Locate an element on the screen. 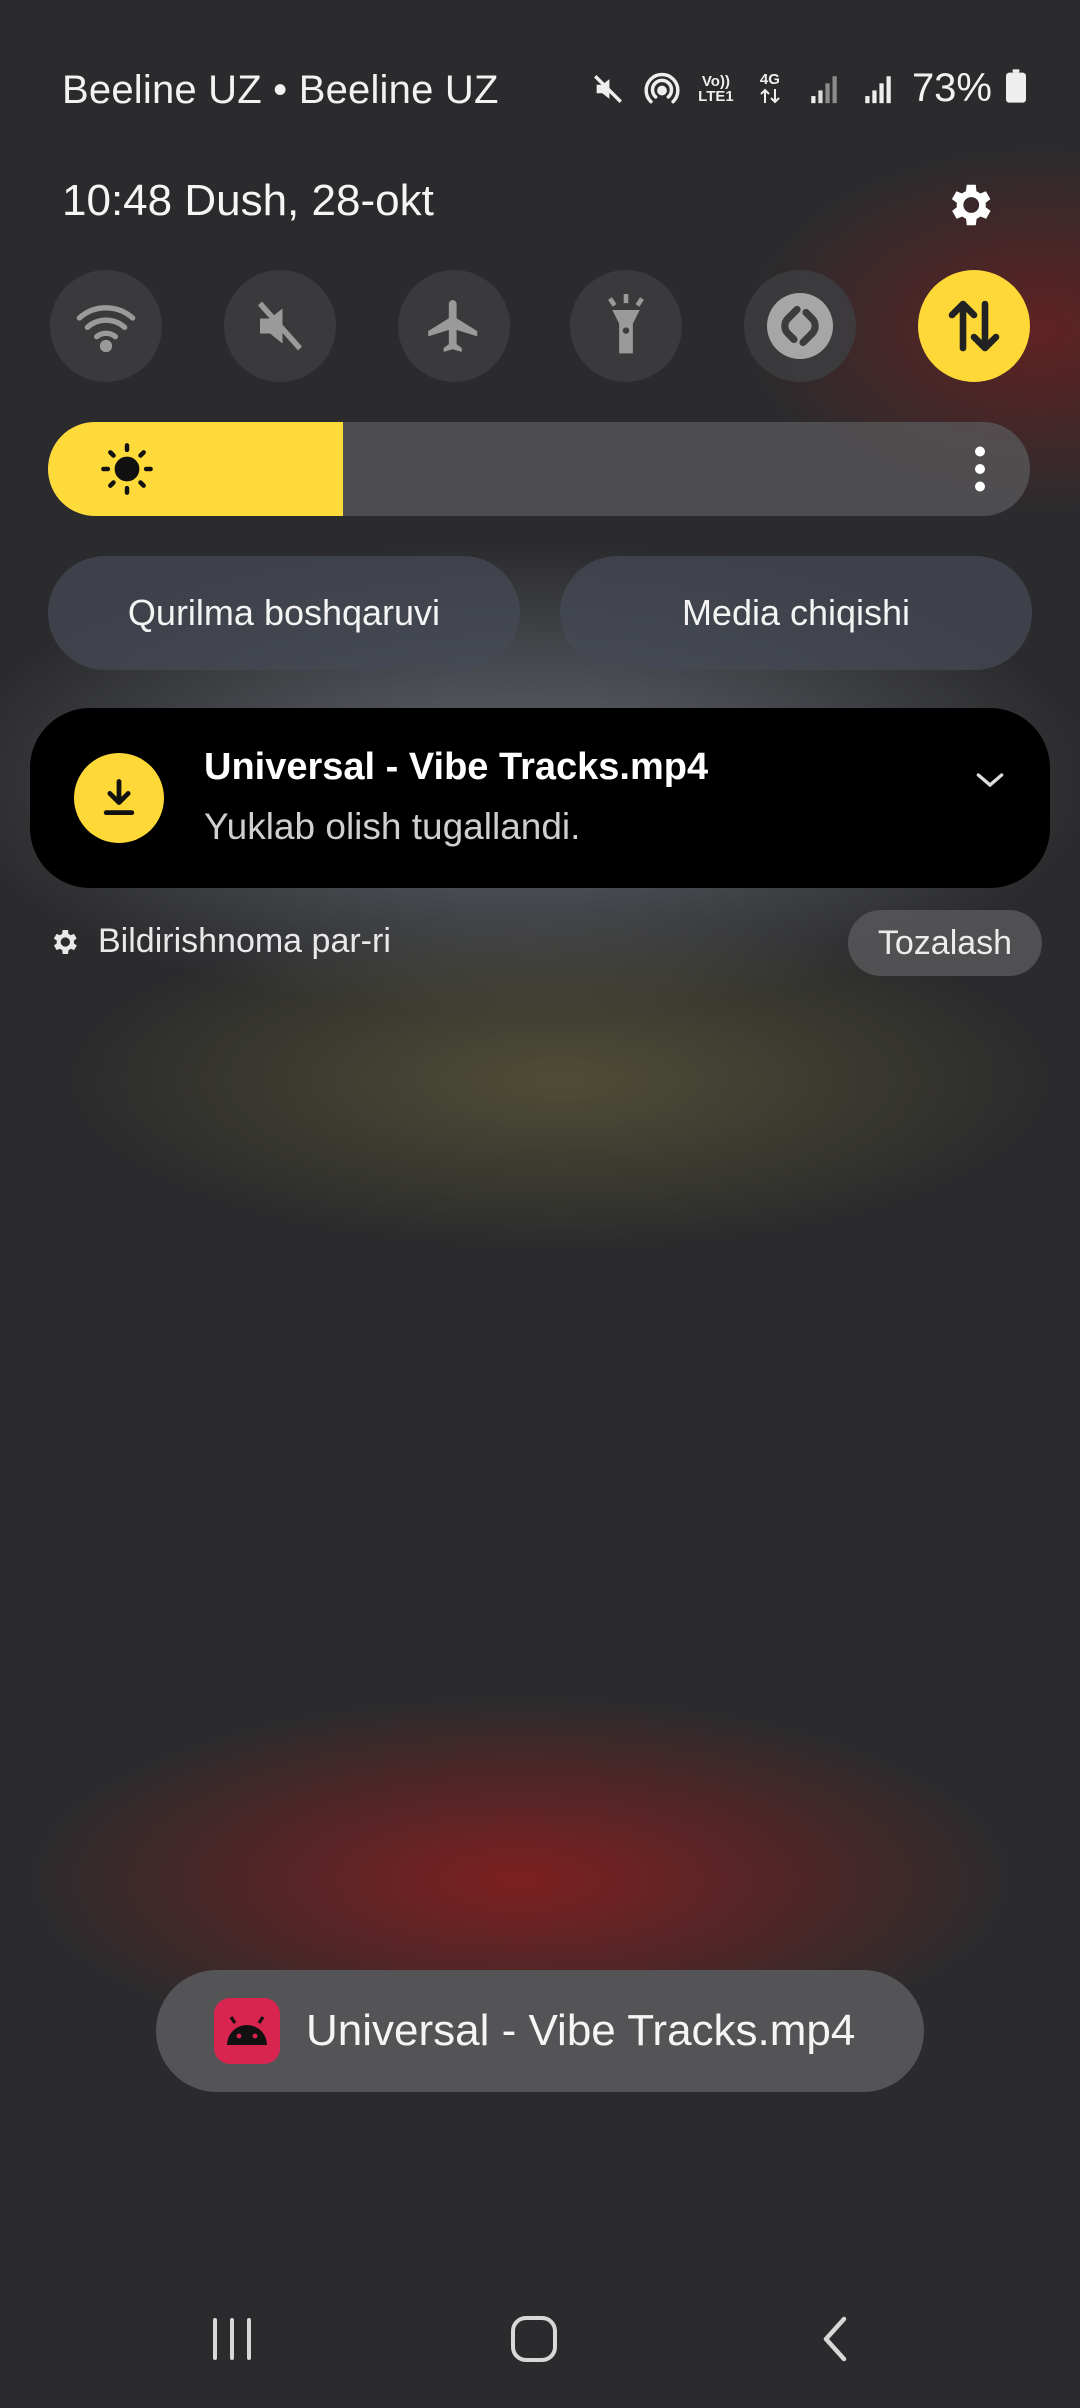 The width and height of the screenshot is (1080, 2408). shazam-icon is located at coordinates (800, 326).